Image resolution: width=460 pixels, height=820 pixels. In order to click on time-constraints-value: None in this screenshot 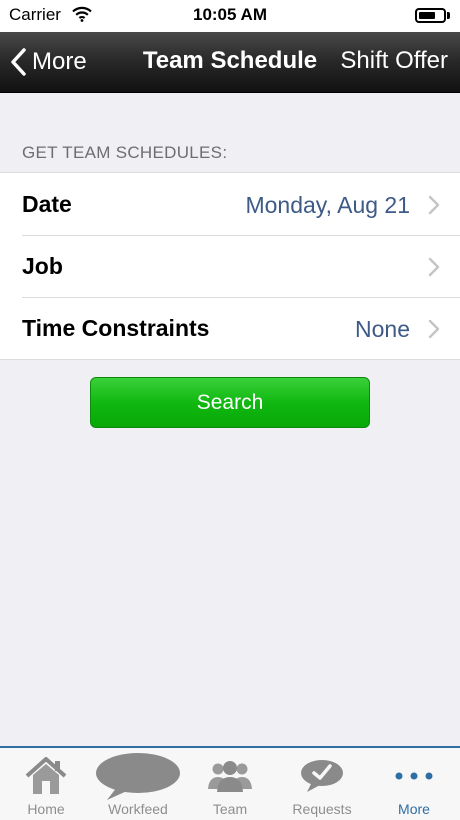, I will do `click(382, 329)`.